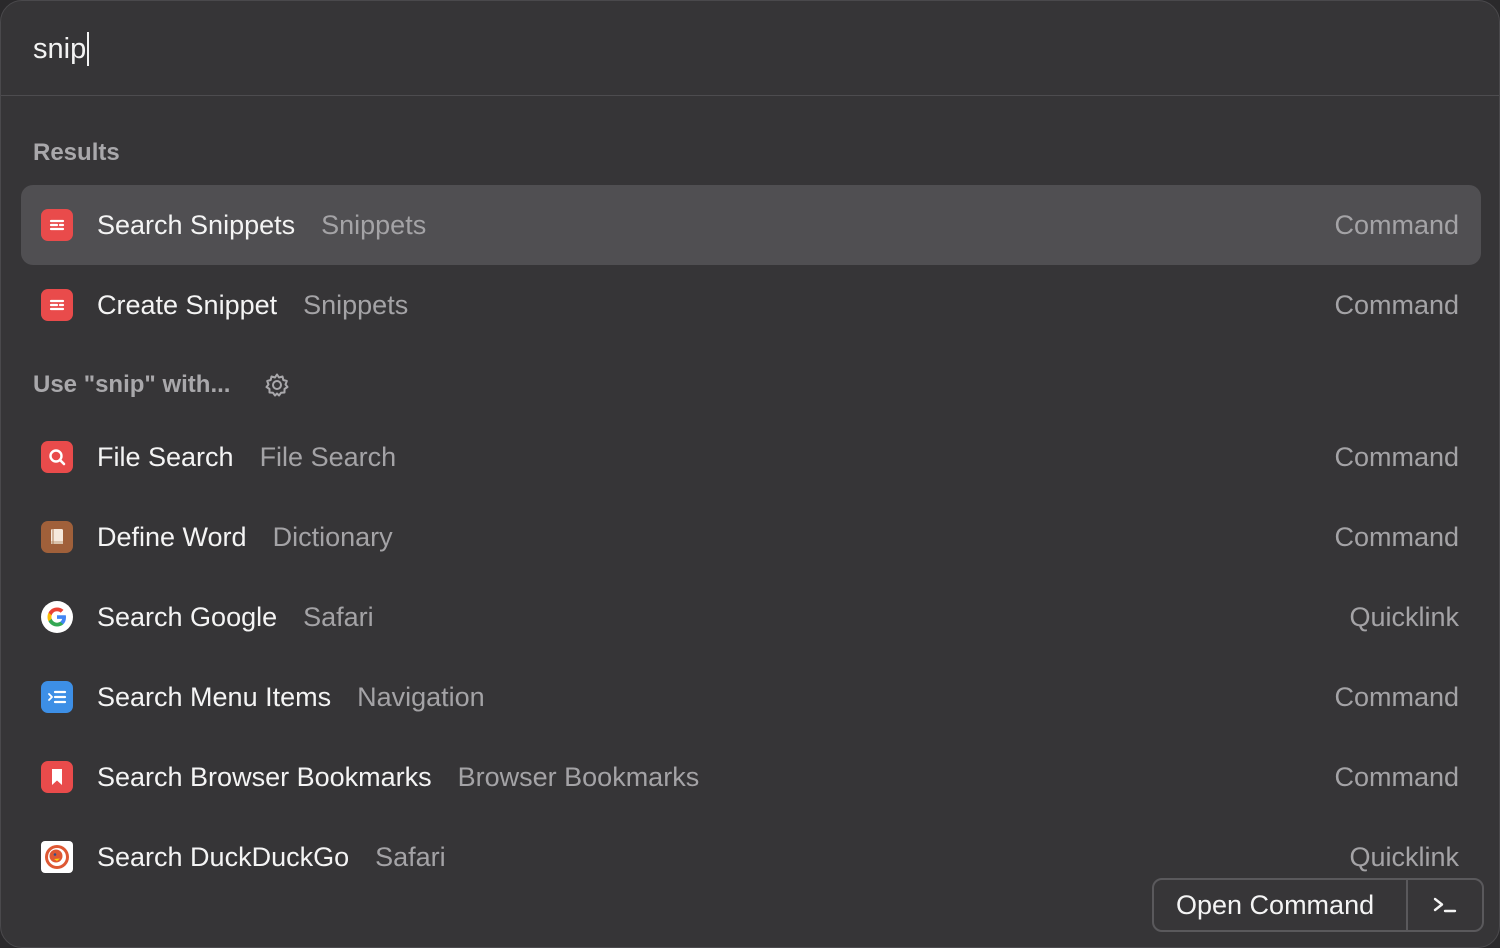 The image size is (1500, 948). I want to click on results-header-label: Results, so click(76, 152).